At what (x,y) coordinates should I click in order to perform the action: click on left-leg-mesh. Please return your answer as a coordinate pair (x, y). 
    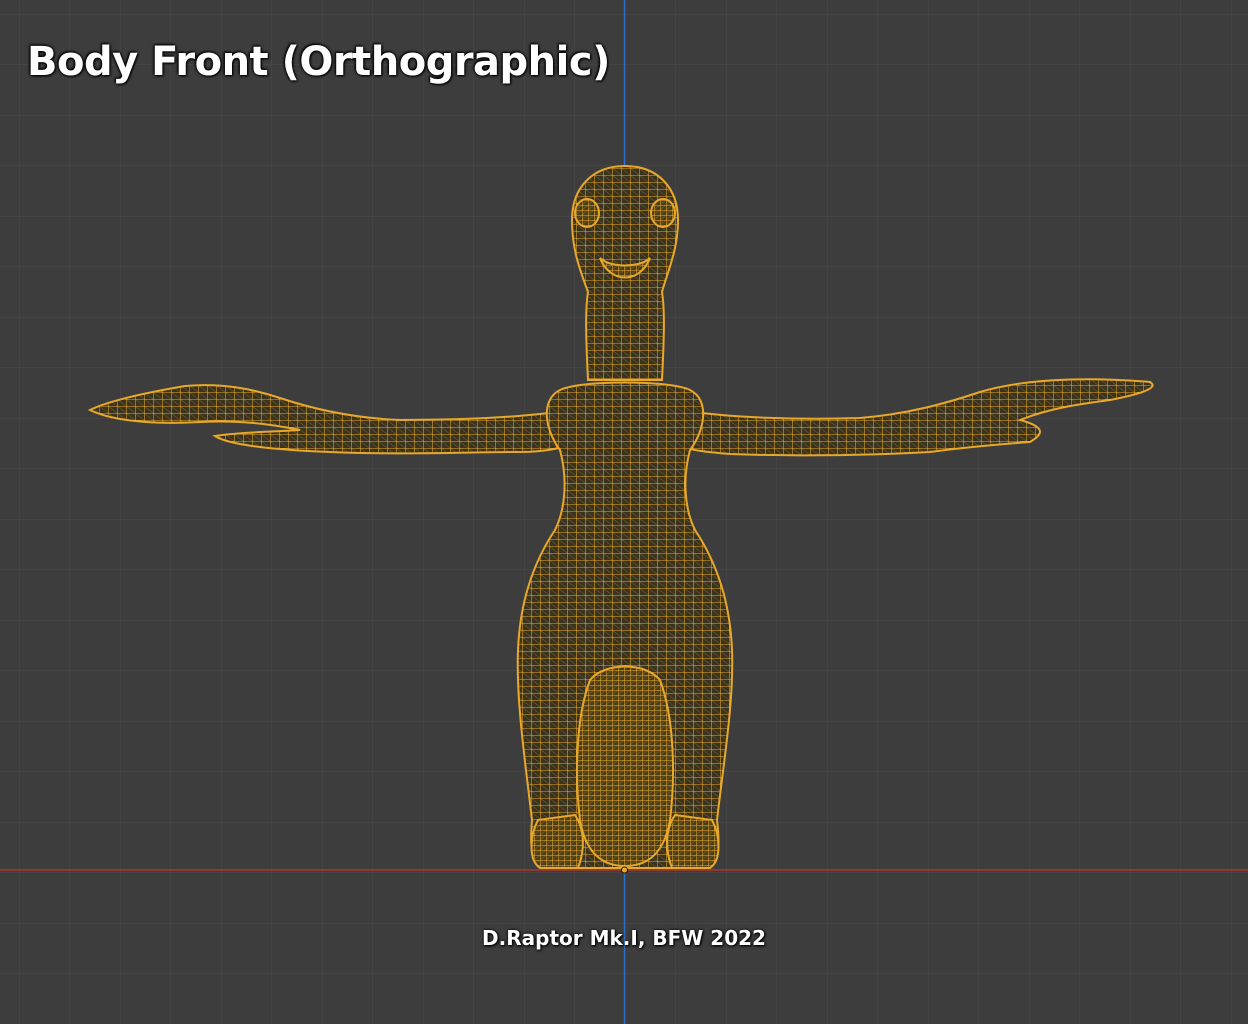
    Looking at the image, I should click on (557, 841).